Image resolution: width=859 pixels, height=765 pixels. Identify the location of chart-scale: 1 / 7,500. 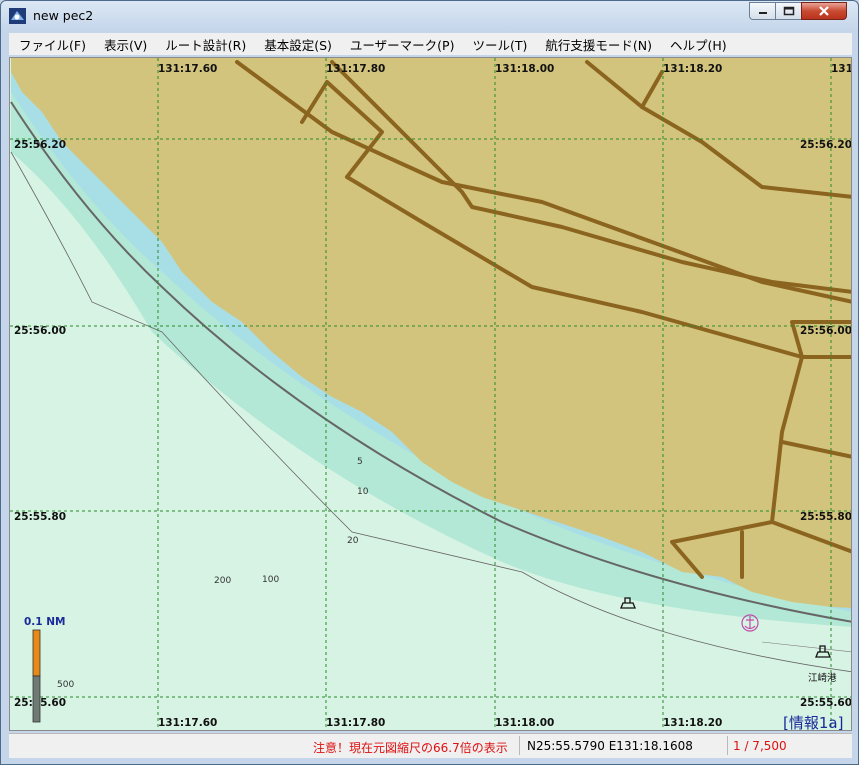
(760, 746).